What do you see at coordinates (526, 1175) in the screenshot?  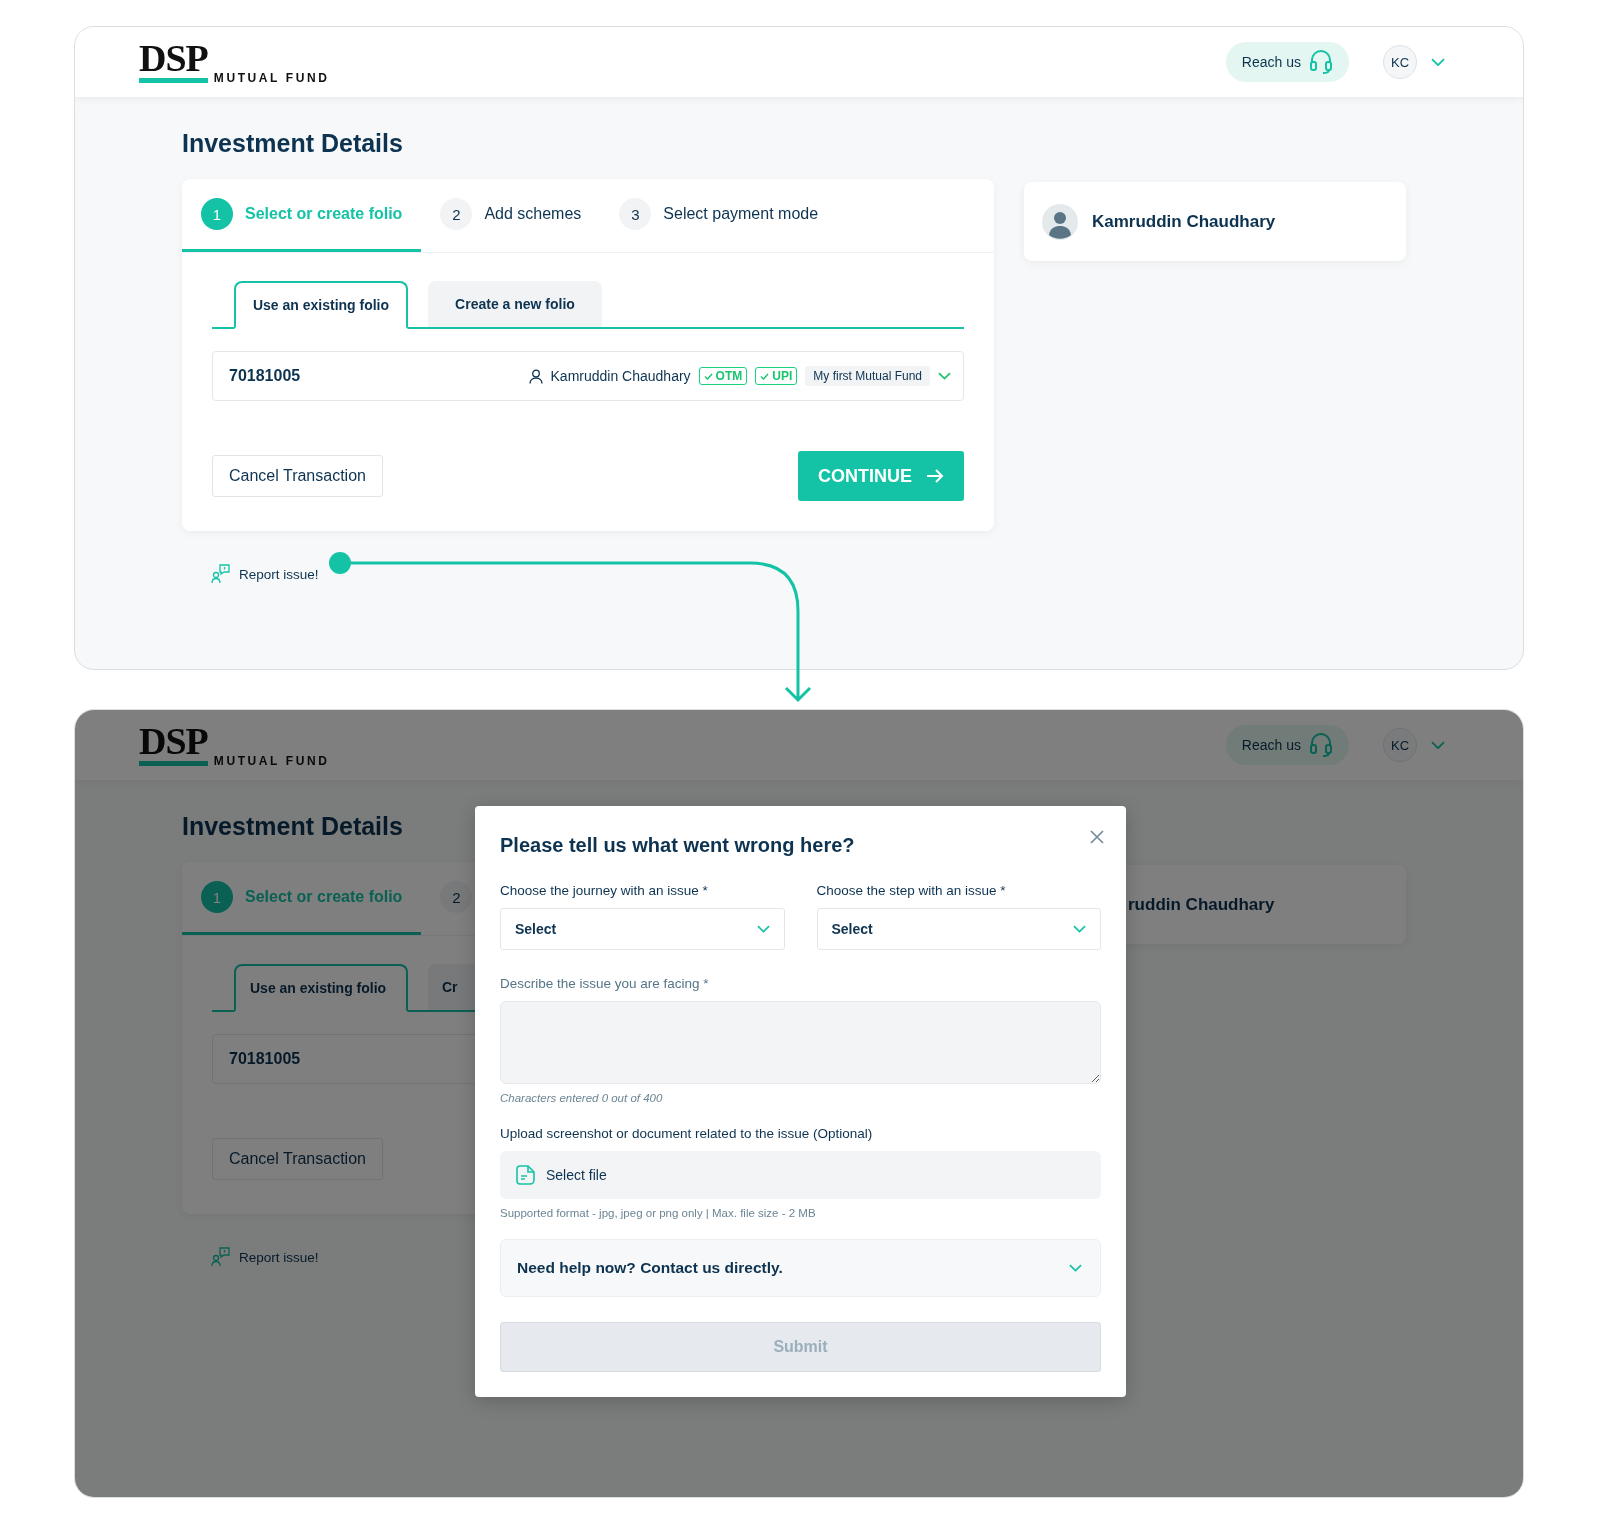 I see `document-icon` at bounding box center [526, 1175].